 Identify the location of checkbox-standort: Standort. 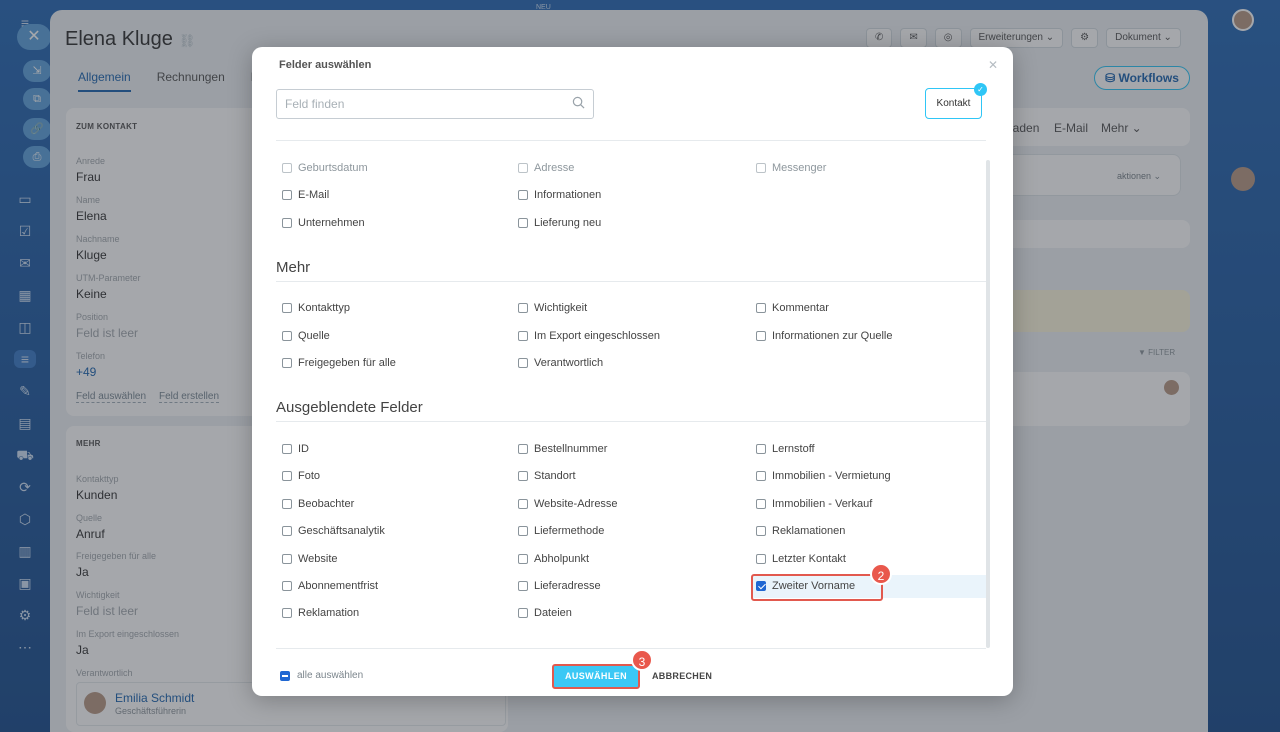
(547, 476).